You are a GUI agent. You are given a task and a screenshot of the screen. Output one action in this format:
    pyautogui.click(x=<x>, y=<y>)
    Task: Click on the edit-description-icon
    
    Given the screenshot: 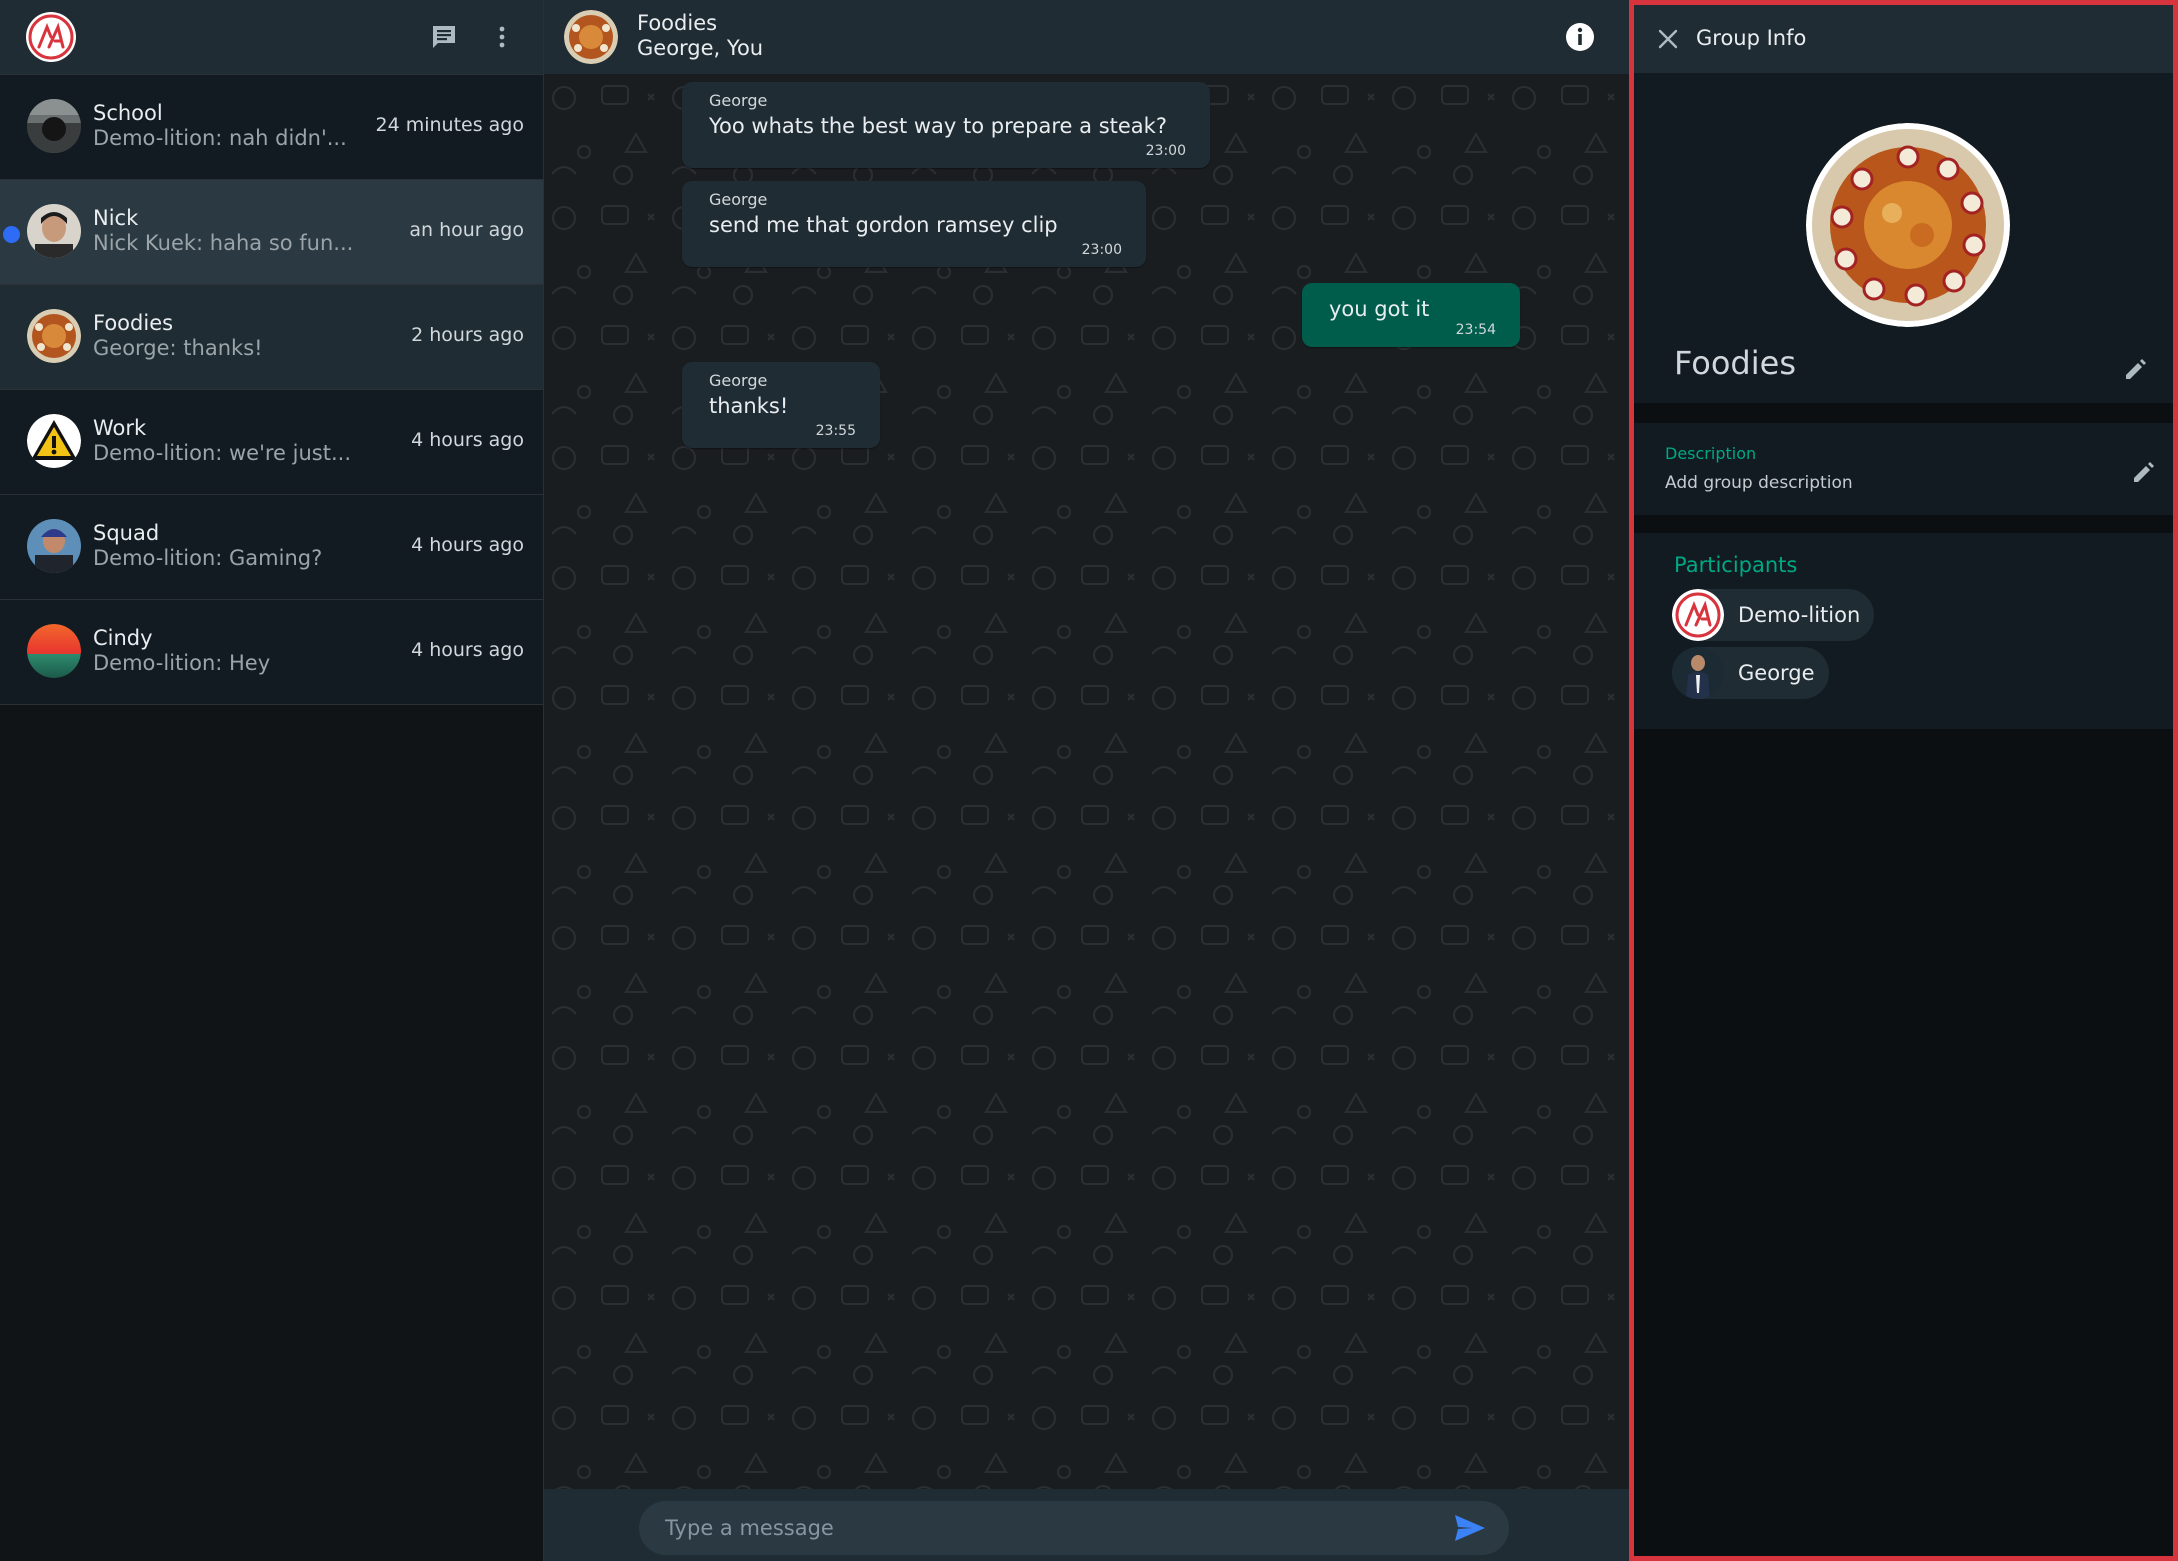 What is the action you would take?
    pyautogui.click(x=2144, y=472)
    